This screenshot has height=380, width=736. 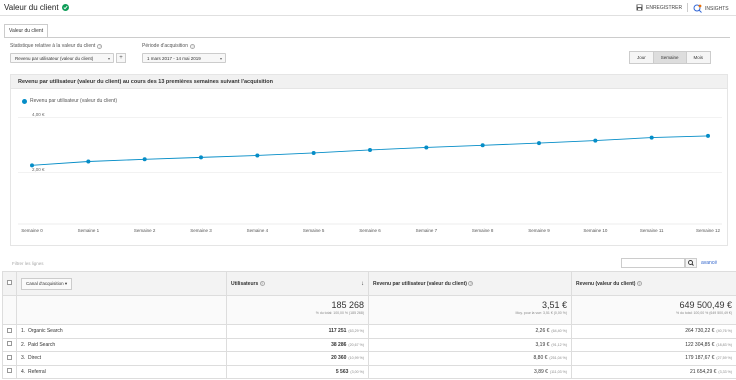 What do you see at coordinates (121, 283) in the screenshot?
I see `col-header-channel: Canal d'acquisition ▾` at bounding box center [121, 283].